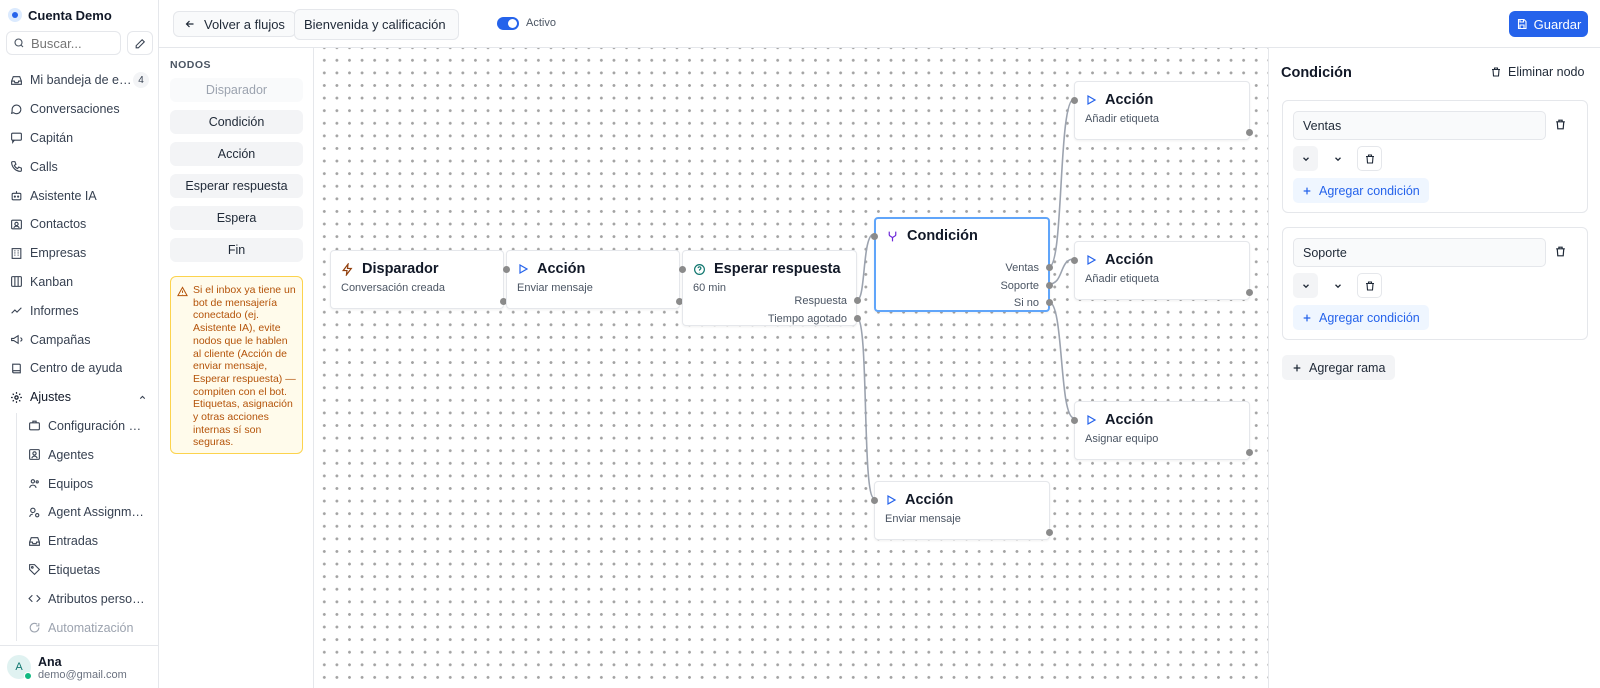 The height and width of the screenshot is (688, 1600). I want to click on sidebar-item-account-settings: Configuración de la cuenta, so click(79, 426).